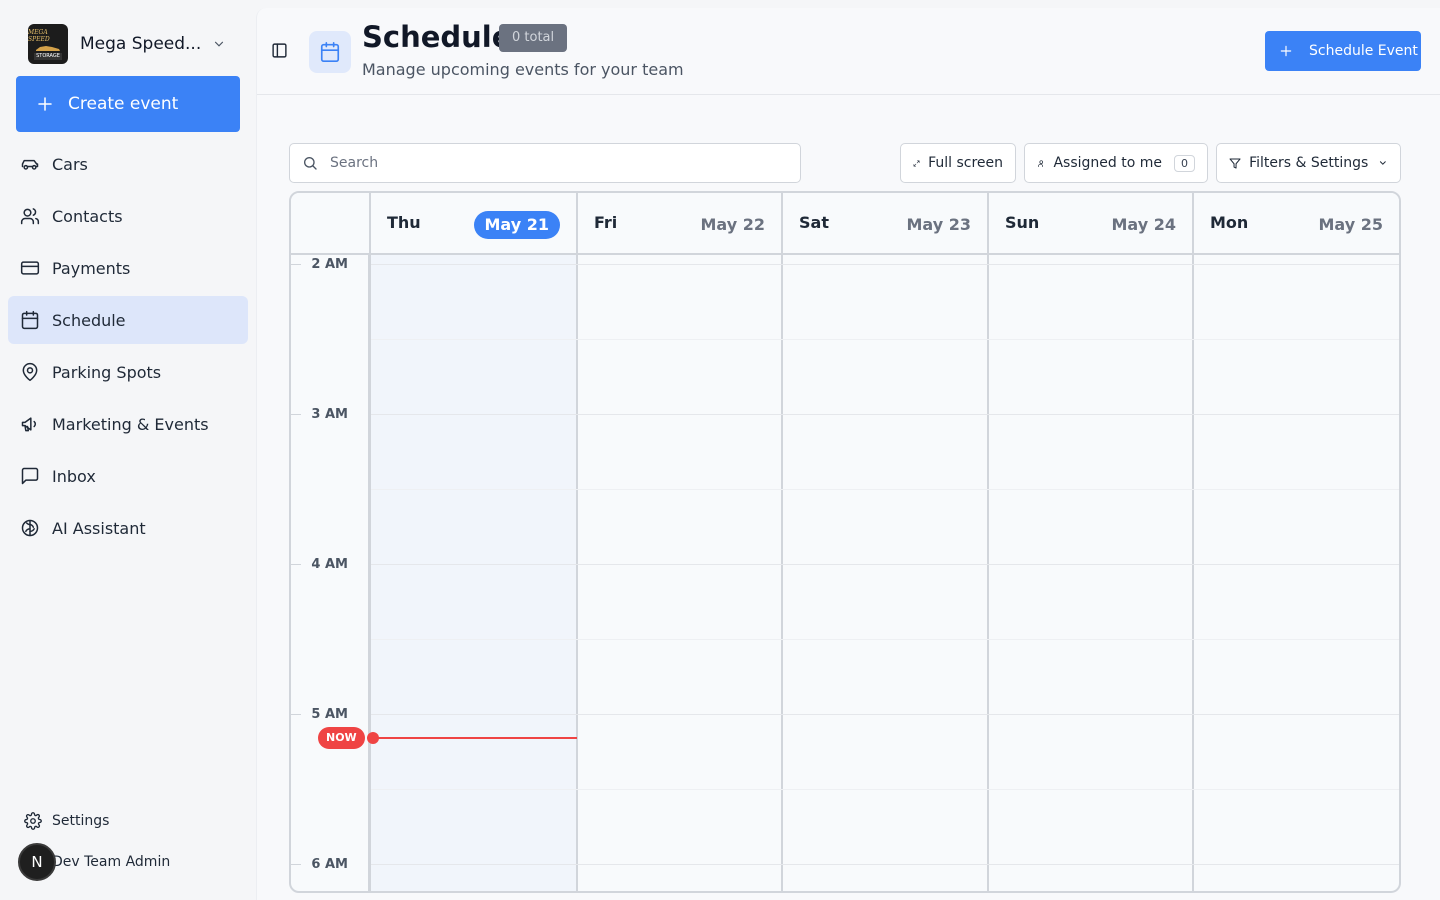 The image size is (1440, 900). I want to click on filter-icon, so click(1235, 163).